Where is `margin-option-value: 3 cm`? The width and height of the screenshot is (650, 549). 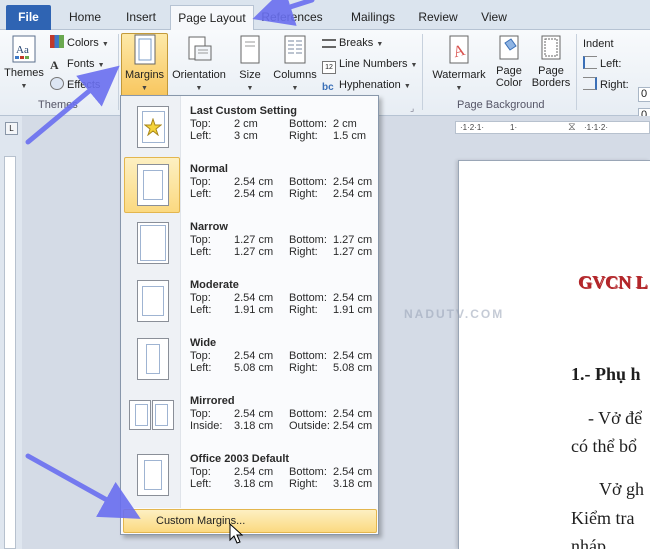
margin-option-value: 3 cm is located at coordinates (246, 136).